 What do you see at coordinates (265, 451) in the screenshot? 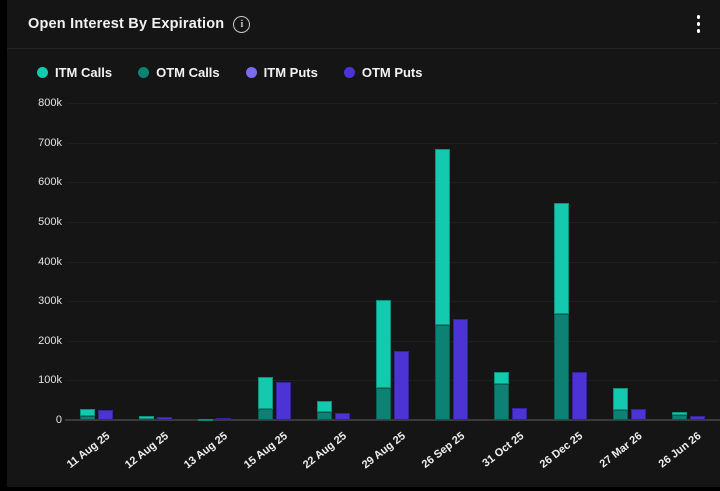
I see `x-axis-label: 15 Aug 25` at bounding box center [265, 451].